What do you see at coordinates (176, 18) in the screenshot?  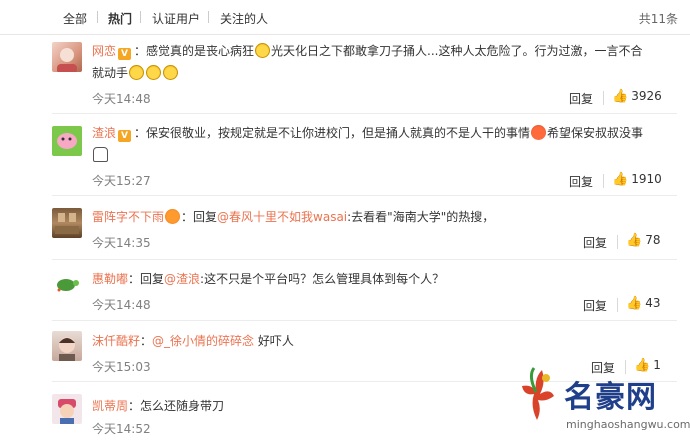 I see `tab-verified-users: 认证用户` at bounding box center [176, 18].